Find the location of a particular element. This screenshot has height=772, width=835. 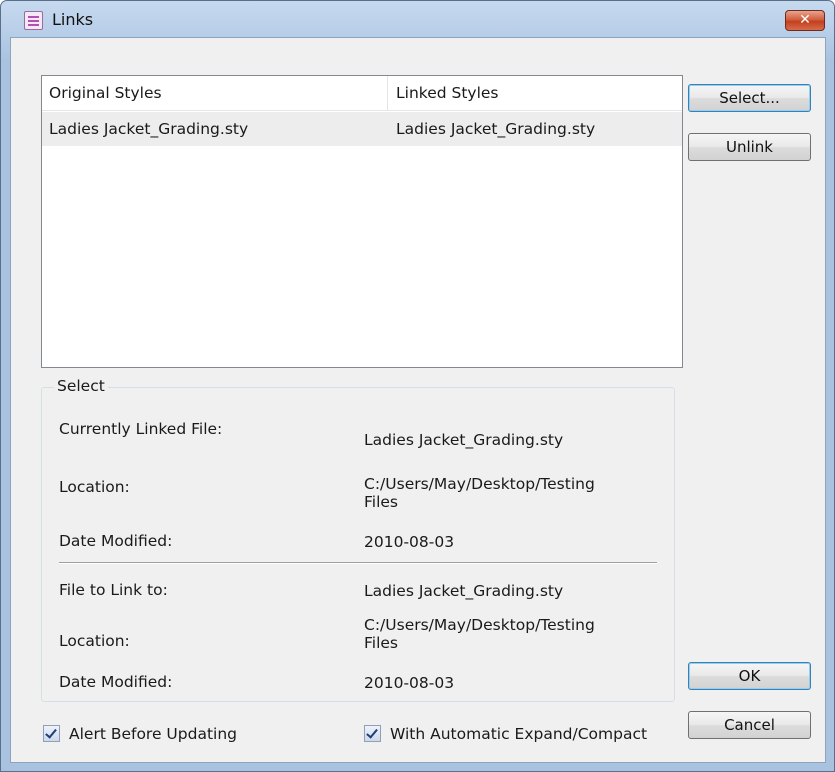

currently-linked-file-label: Currently Linked File: is located at coordinates (141, 429).